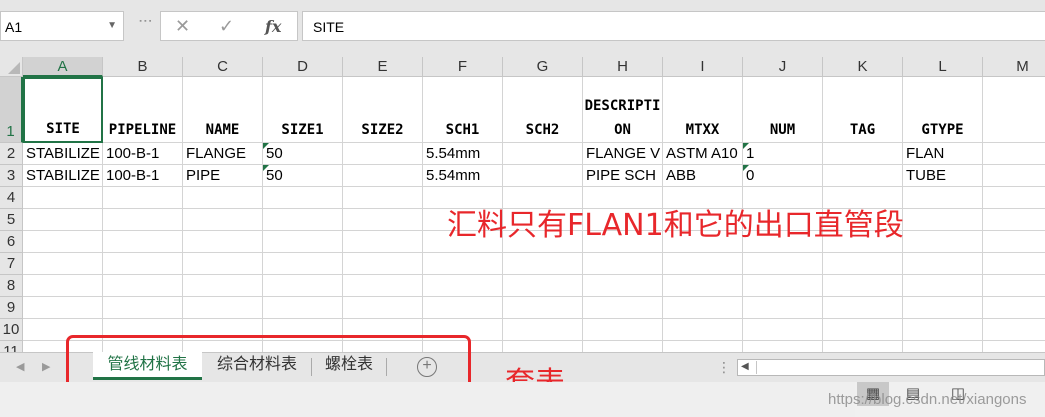  I want to click on header-cell-g: SCH2, so click(543, 110).